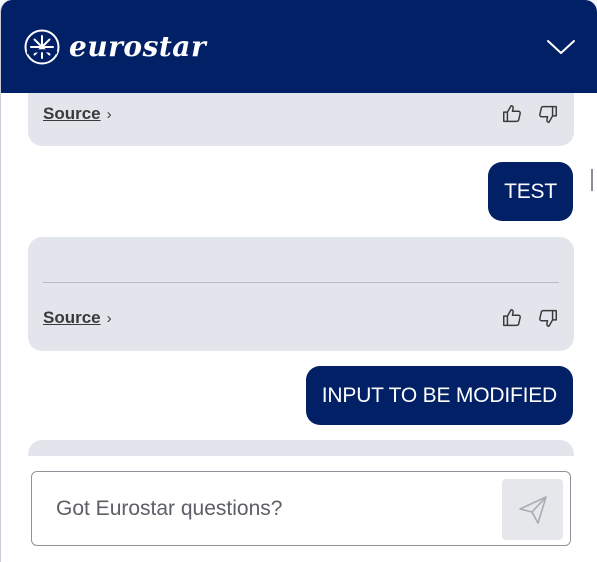  I want to click on bot-message, so click(301, 448).